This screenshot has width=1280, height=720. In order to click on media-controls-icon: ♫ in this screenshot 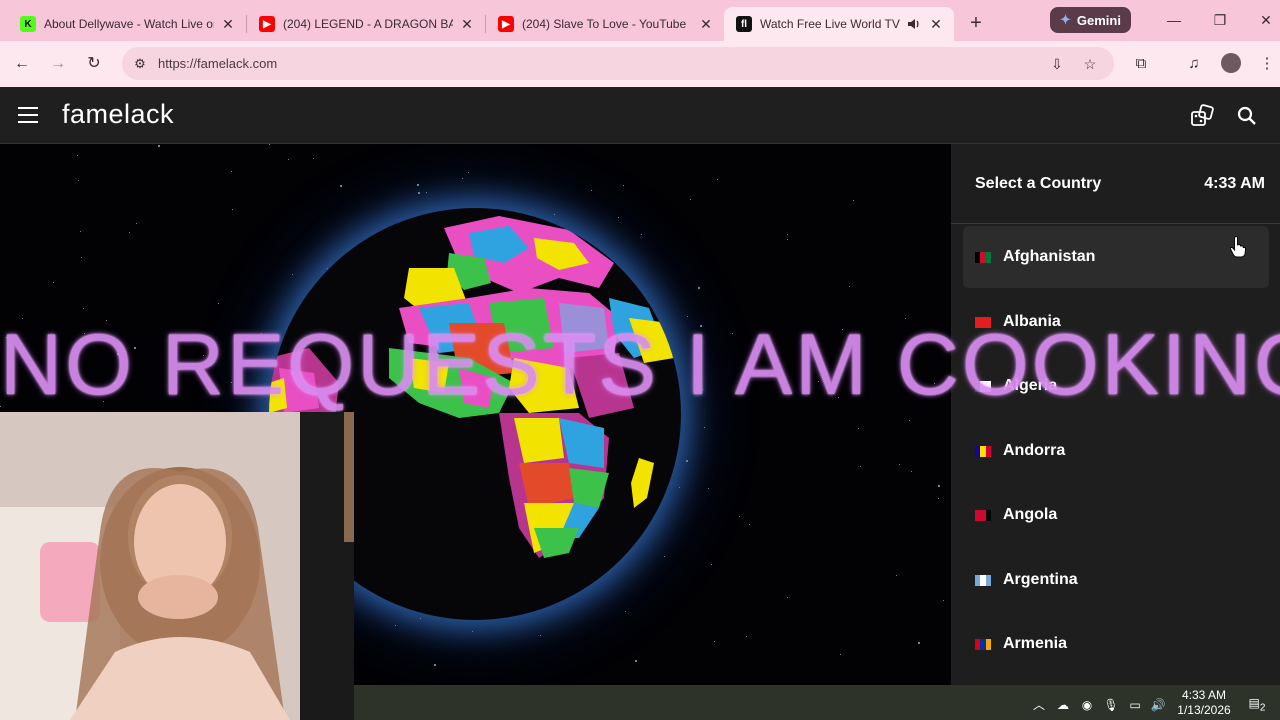, I will do `click(1194, 64)`.